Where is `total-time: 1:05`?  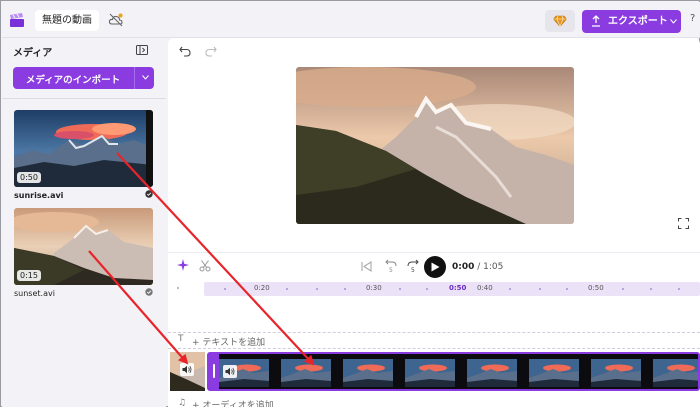
total-time: 1:05 is located at coordinates (493, 267).